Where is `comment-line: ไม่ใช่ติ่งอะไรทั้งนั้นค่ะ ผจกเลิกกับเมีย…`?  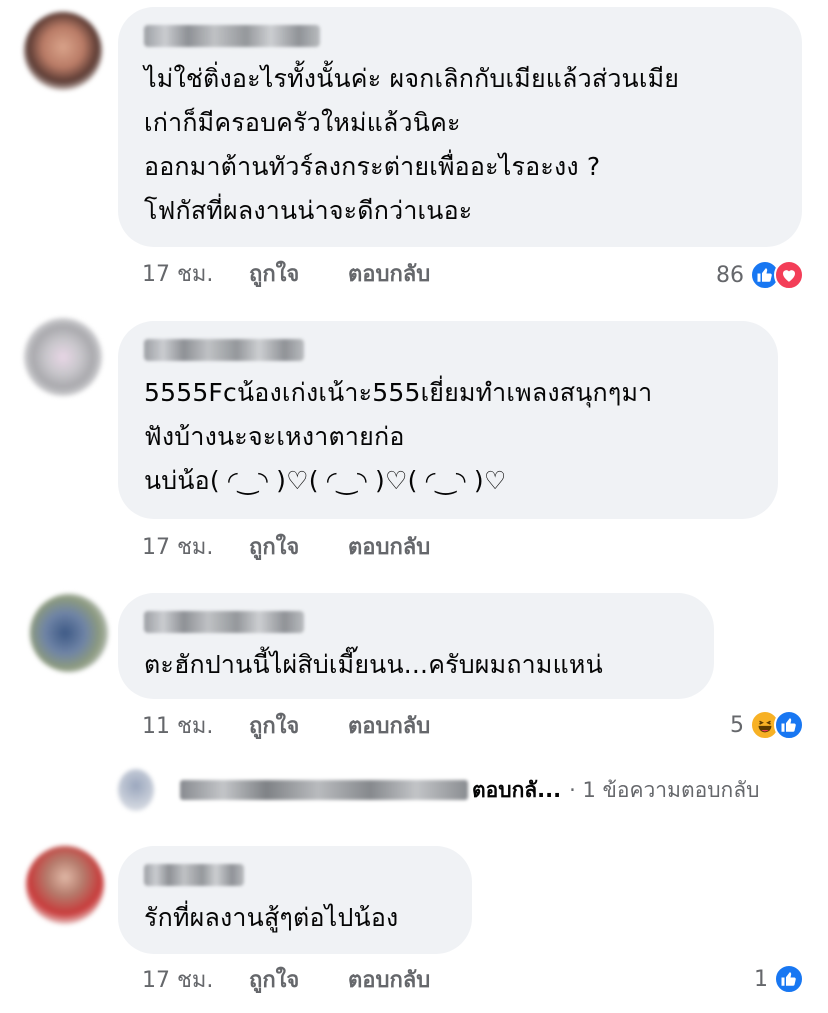
comment-line: ไม่ใช่ติ่งอะไรทั้งนั้นค่ะ ผจกเลิกกับเมีย… is located at coordinates (412, 78).